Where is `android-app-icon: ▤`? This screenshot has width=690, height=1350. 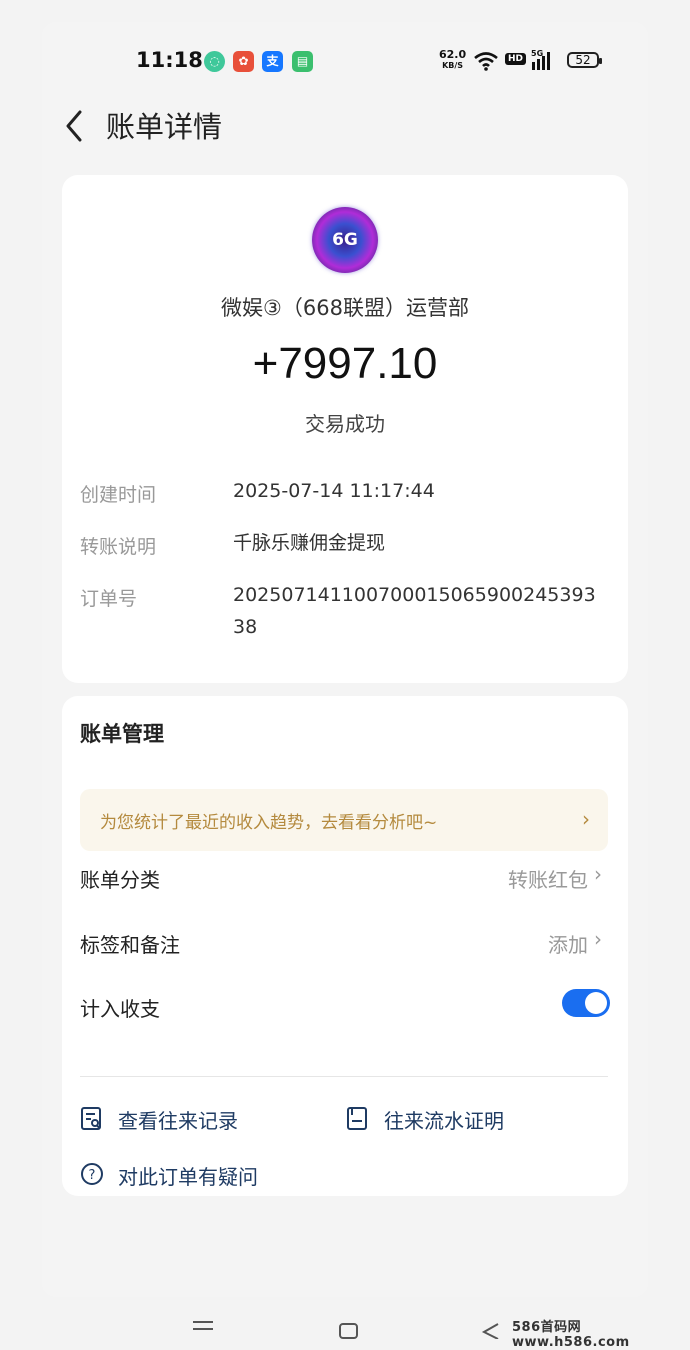 android-app-icon: ▤ is located at coordinates (302, 61).